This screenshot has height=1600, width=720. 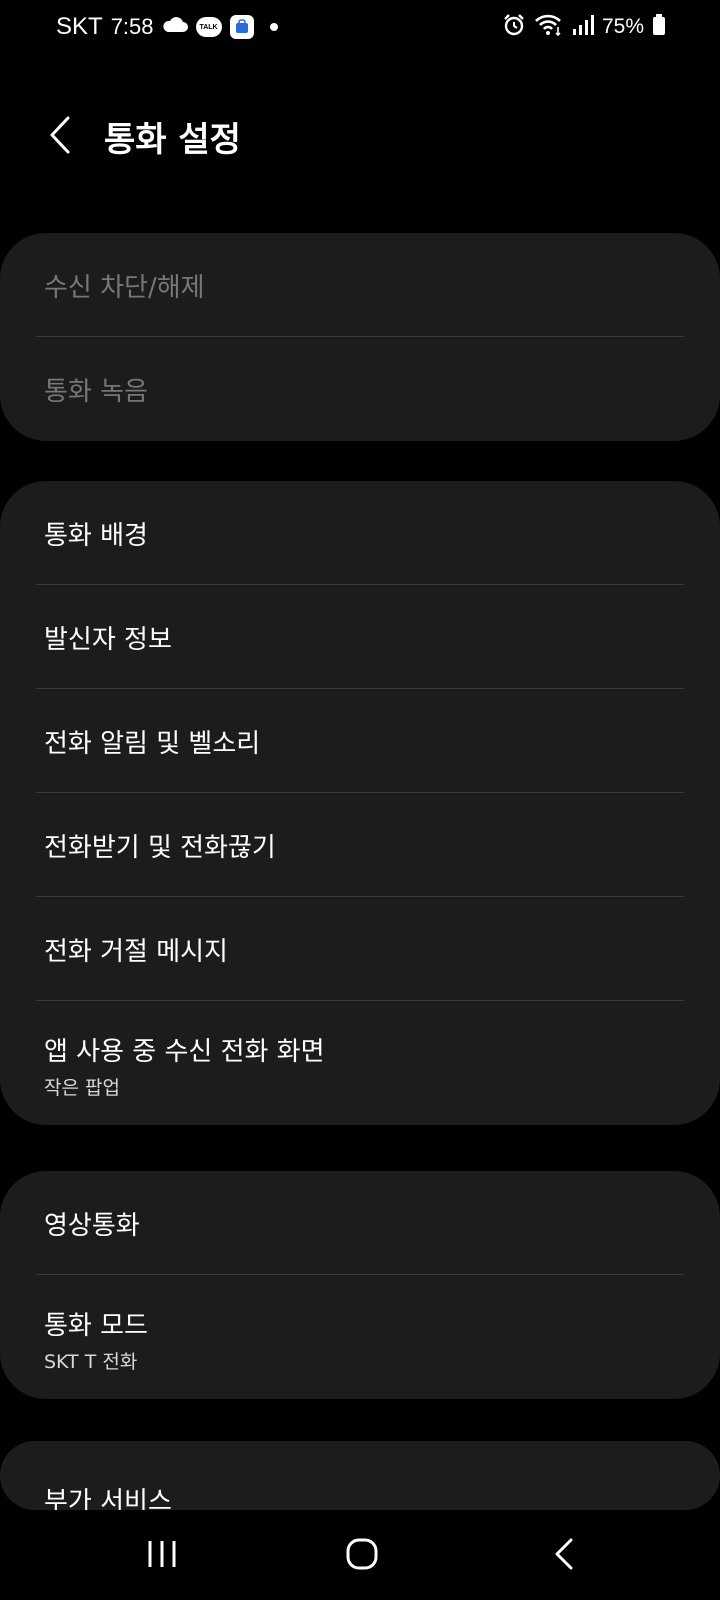 What do you see at coordinates (360, 1063) in the screenshot?
I see `menu-item-incoming-call-display: 앱 사용 중 수신 전화 화면 작은 팝업` at bounding box center [360, 1063].